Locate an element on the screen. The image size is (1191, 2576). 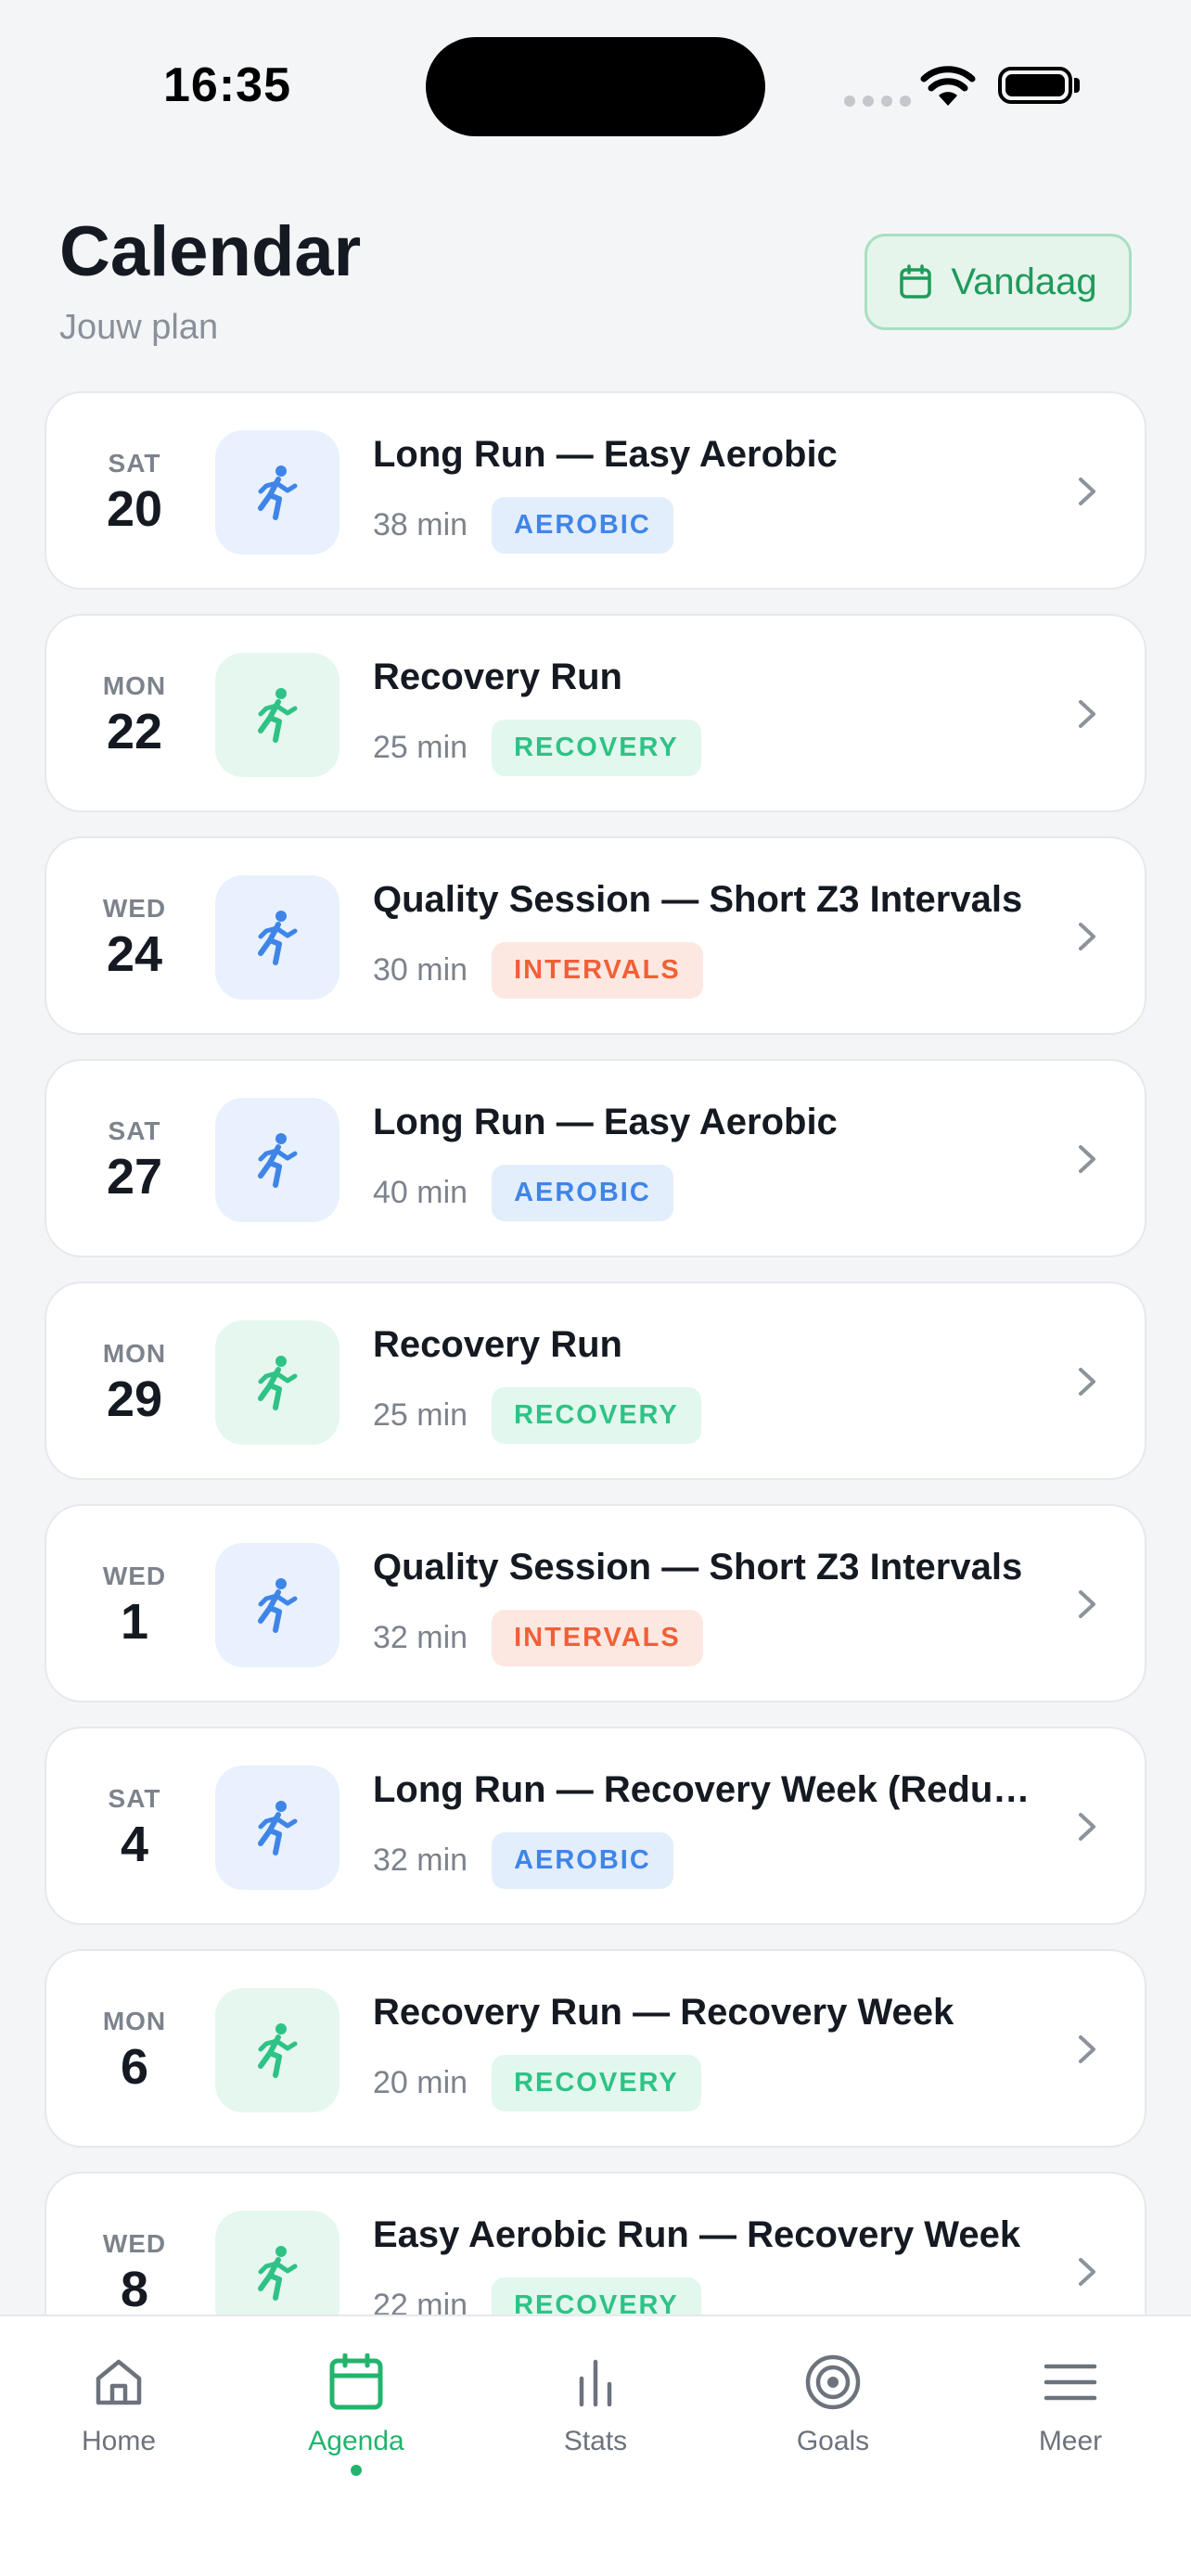
date-column: MON 22 is located at coordinates (134, 713).